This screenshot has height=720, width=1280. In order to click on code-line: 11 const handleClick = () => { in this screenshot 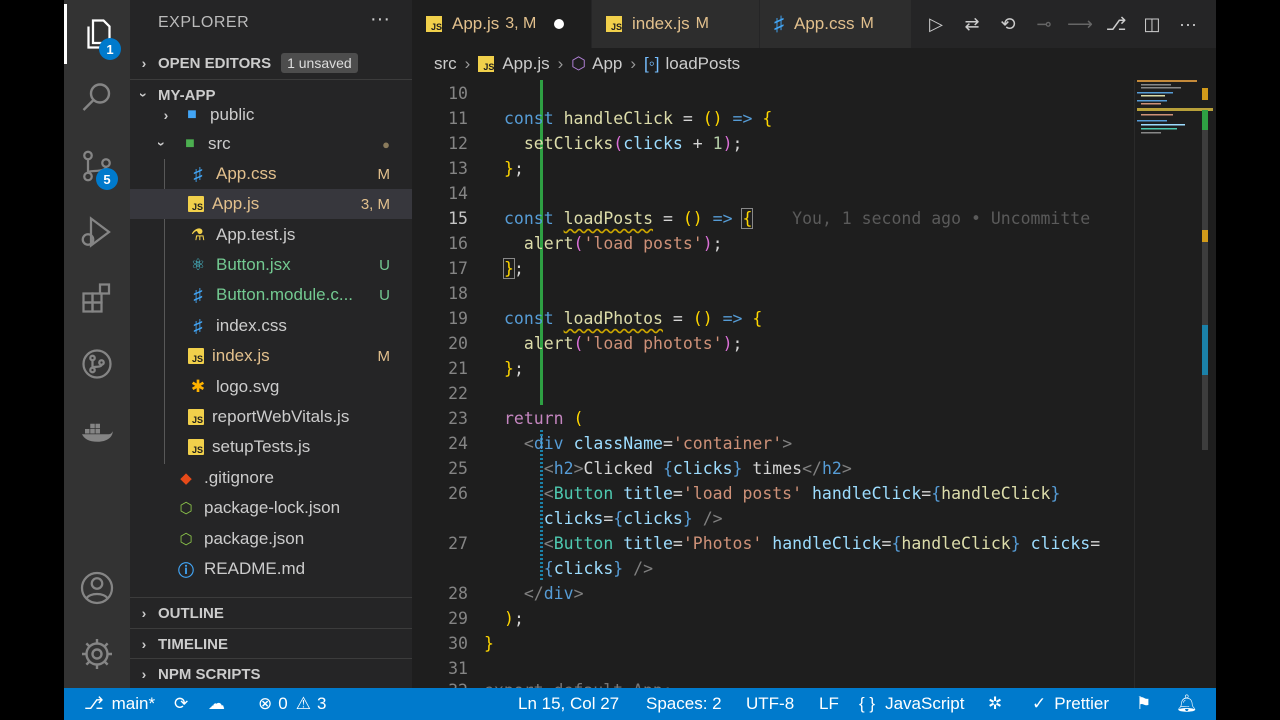, I will do `click(772, 118)`.